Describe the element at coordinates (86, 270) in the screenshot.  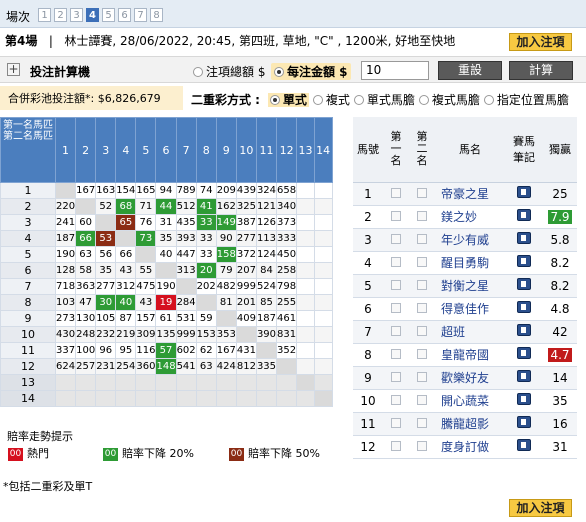
I see `odds-cell: 58` at that location.